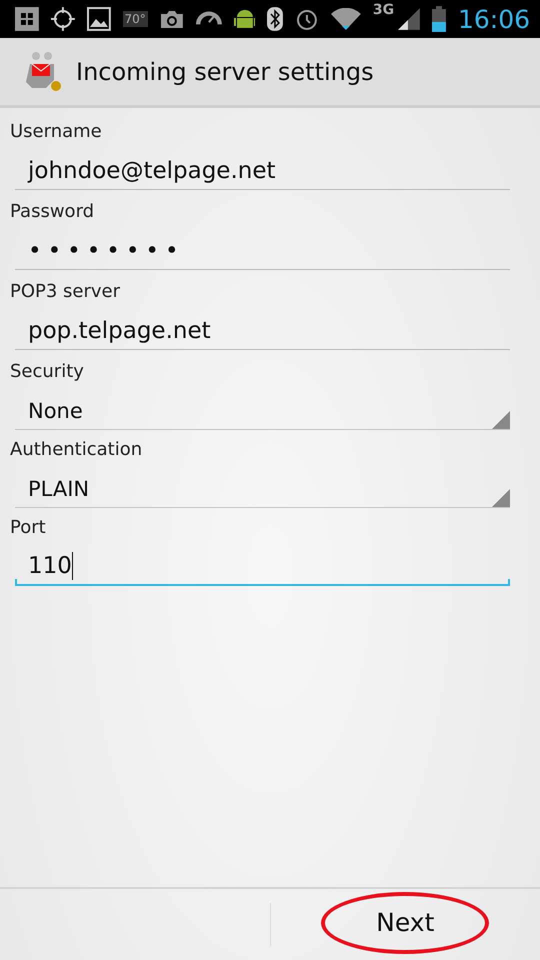 This screenshot has height=960, width=540. I want to click on battery-icon, so click(439, 19).